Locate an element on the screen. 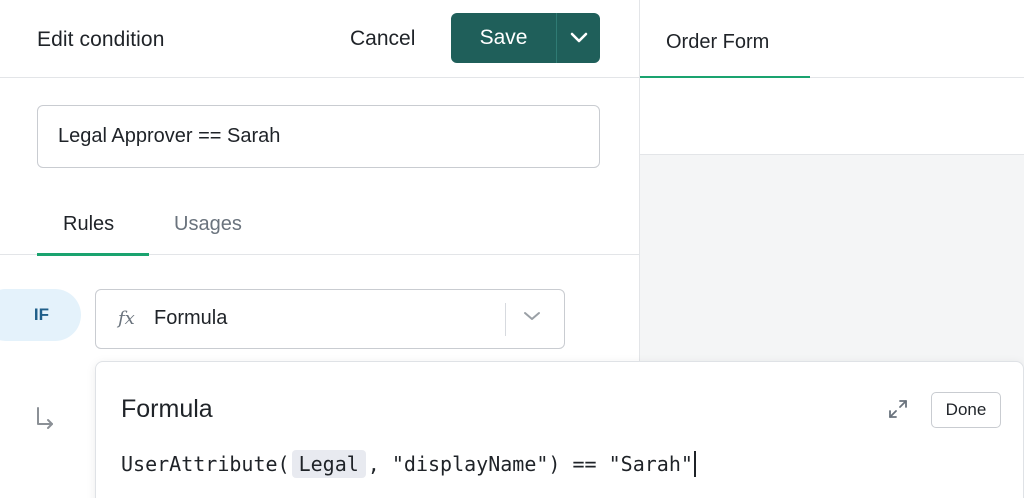  preview-tab-bar: Order Form is located at coordinates (832, 39).